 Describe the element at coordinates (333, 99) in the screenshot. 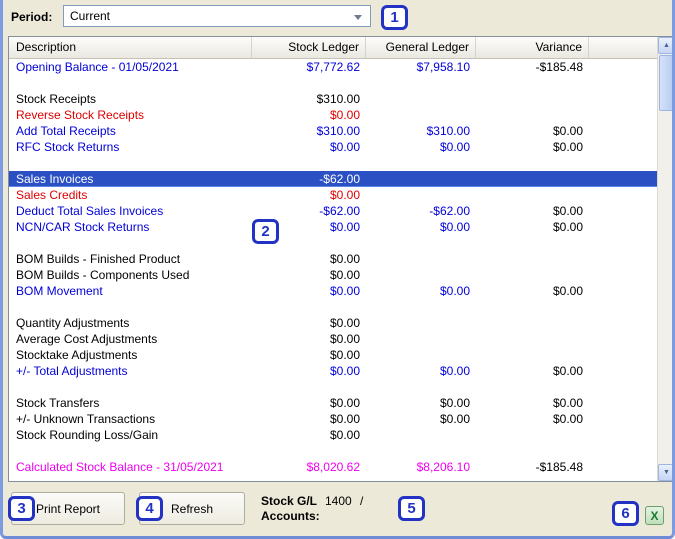

I see `table-row: Stock Receipts $310.00` at that location.